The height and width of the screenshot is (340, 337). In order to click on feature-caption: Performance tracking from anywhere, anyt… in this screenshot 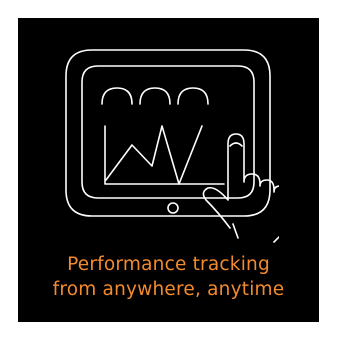, I will do `click(168, 277)`.